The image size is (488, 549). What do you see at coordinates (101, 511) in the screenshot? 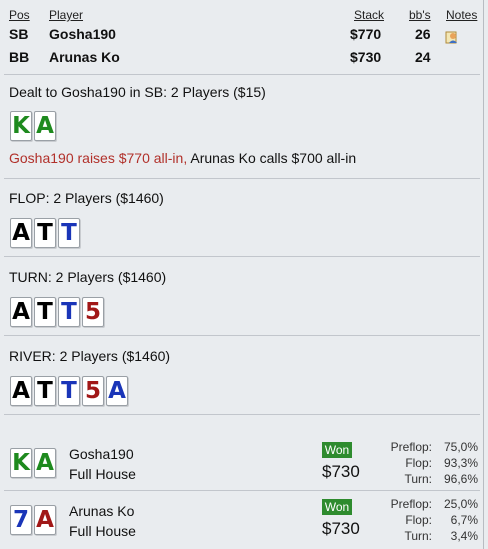
I see `result-player-name: Arunas Ko` at bounding box center [101, 511].